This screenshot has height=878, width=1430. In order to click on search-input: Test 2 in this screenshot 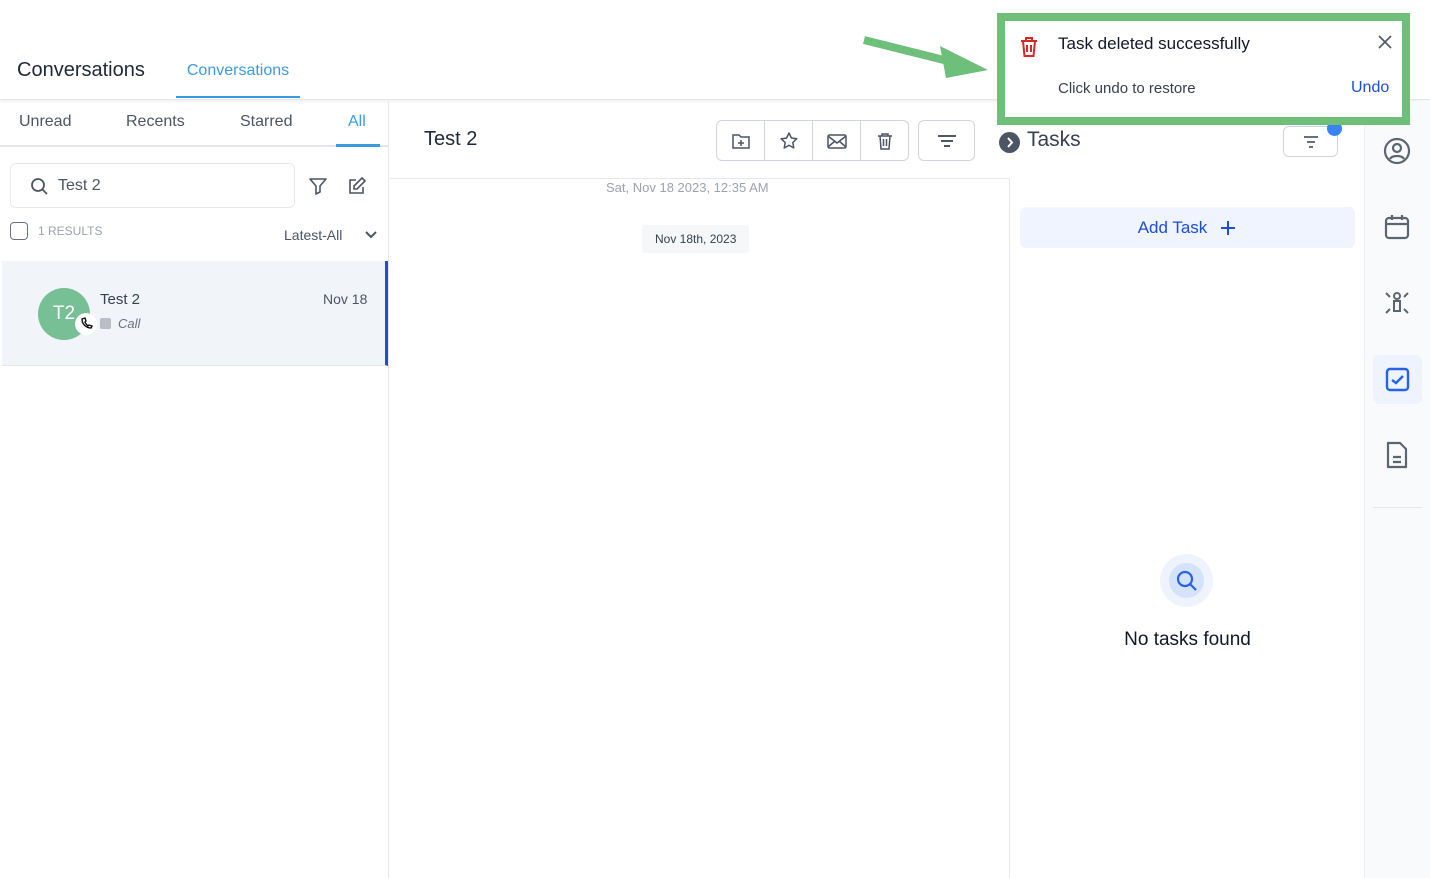, I will do `click(152, 185)`.